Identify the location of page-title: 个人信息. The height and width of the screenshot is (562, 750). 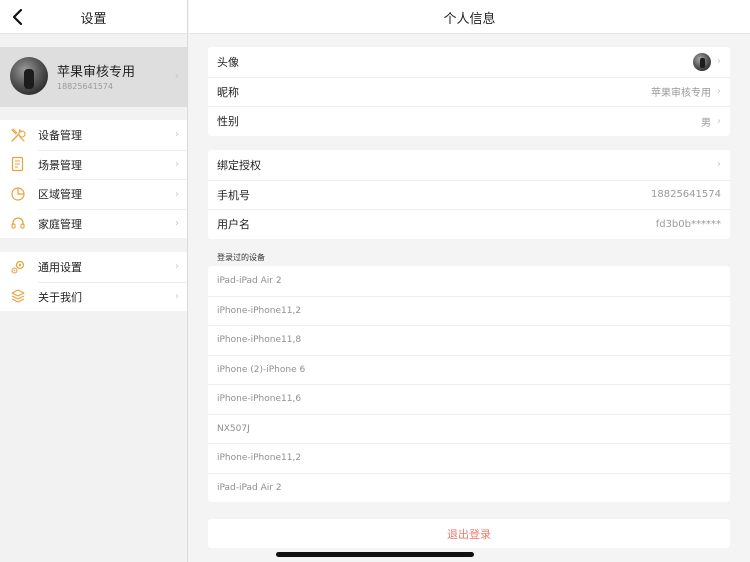
(469, 19).